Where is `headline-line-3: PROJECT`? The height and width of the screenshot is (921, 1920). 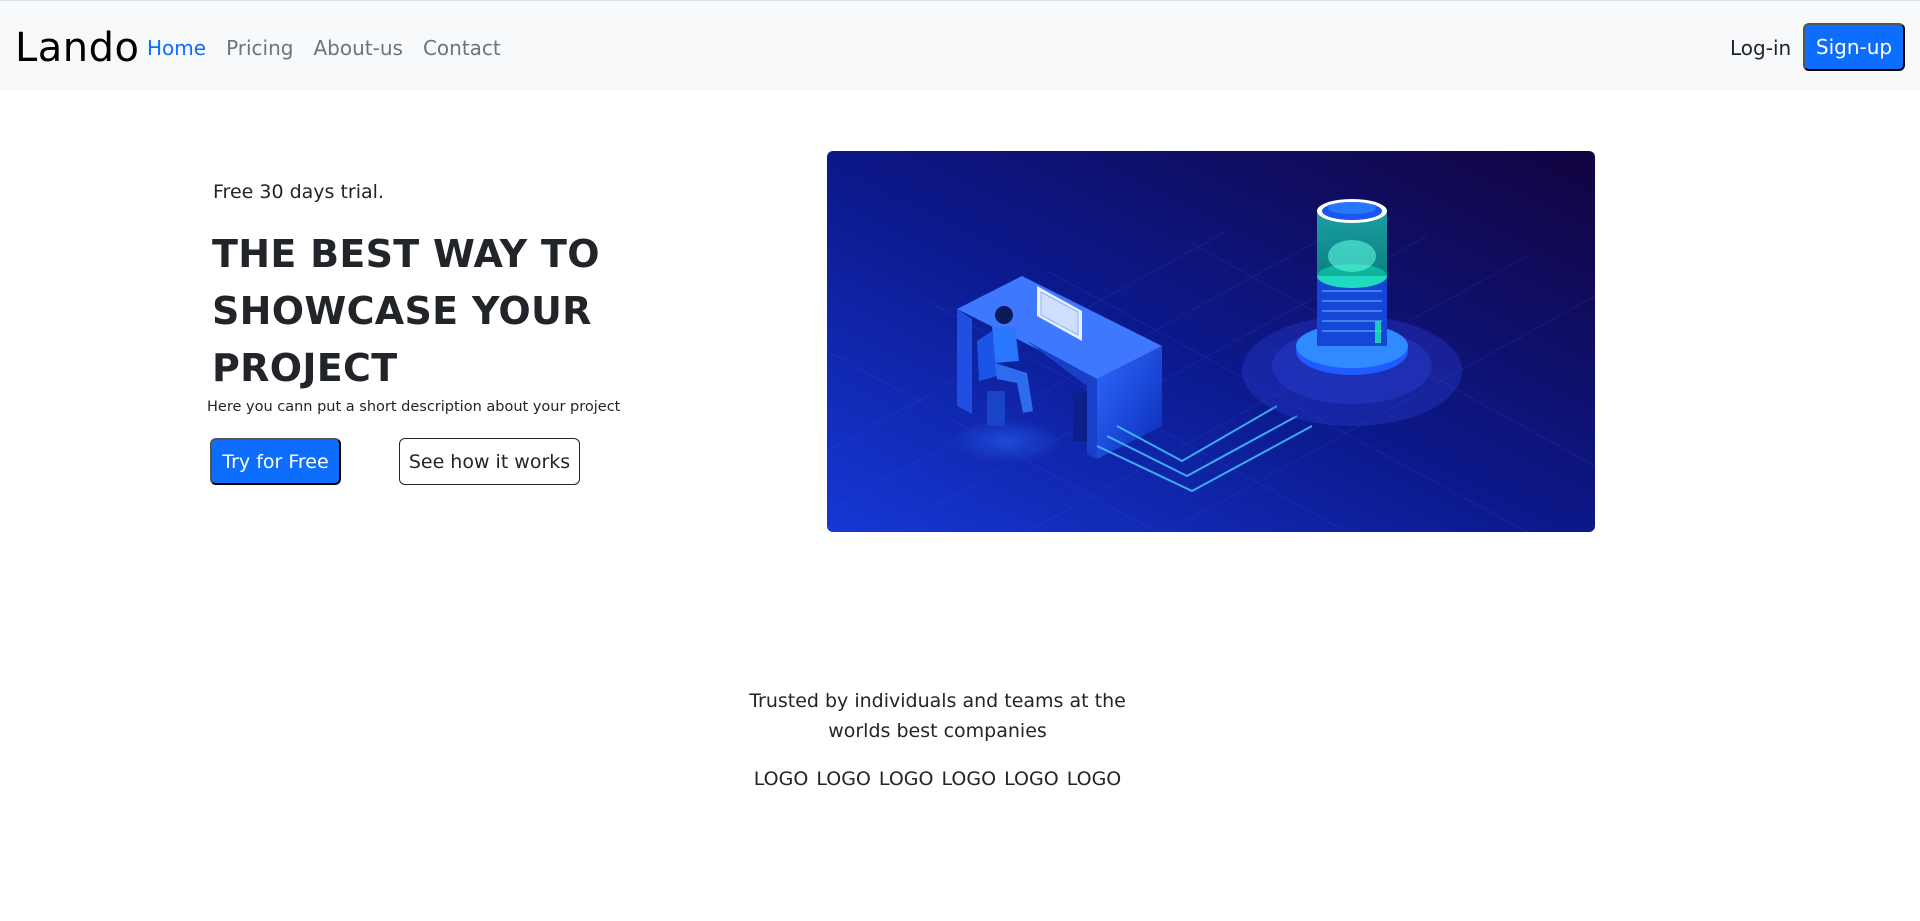 headline-line-3: PROJECT is located at coordinates (305, 368).